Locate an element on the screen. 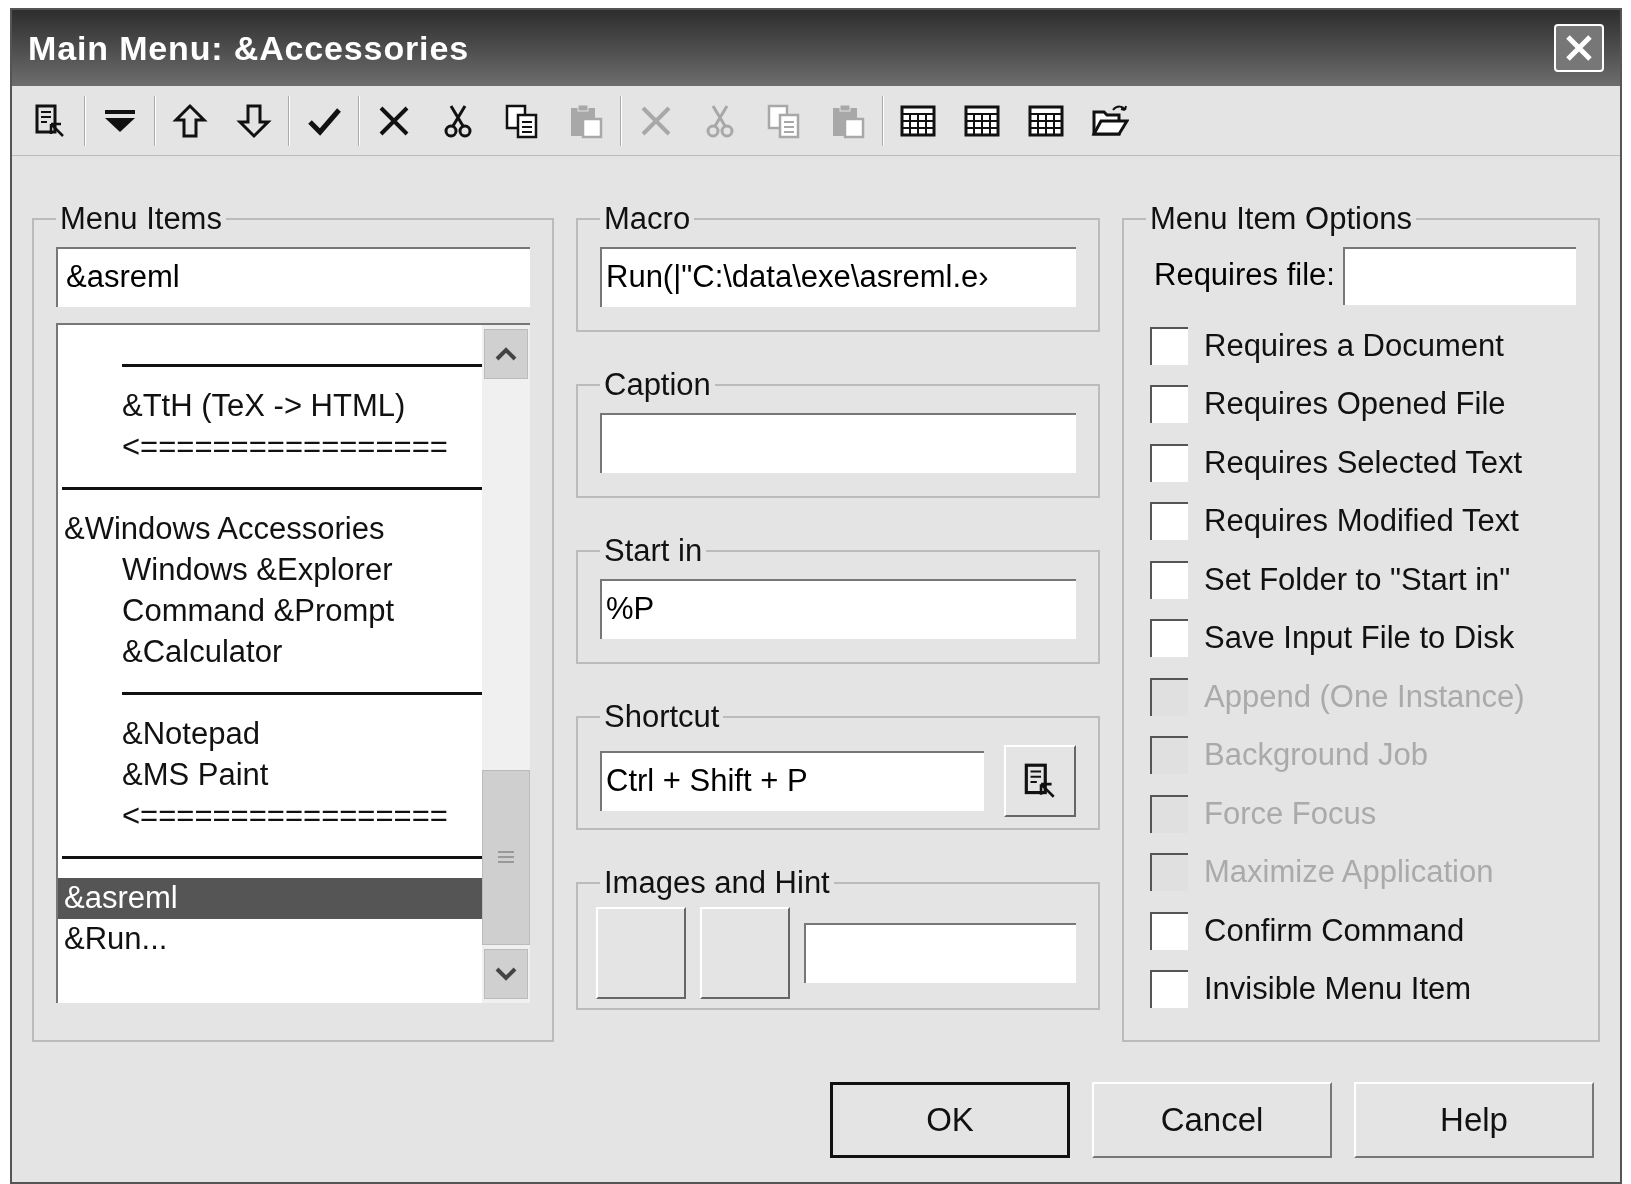 This screenshot has height=1184, width=1631. checkbox-label: Background Job is located at coordinates (1316, 755).